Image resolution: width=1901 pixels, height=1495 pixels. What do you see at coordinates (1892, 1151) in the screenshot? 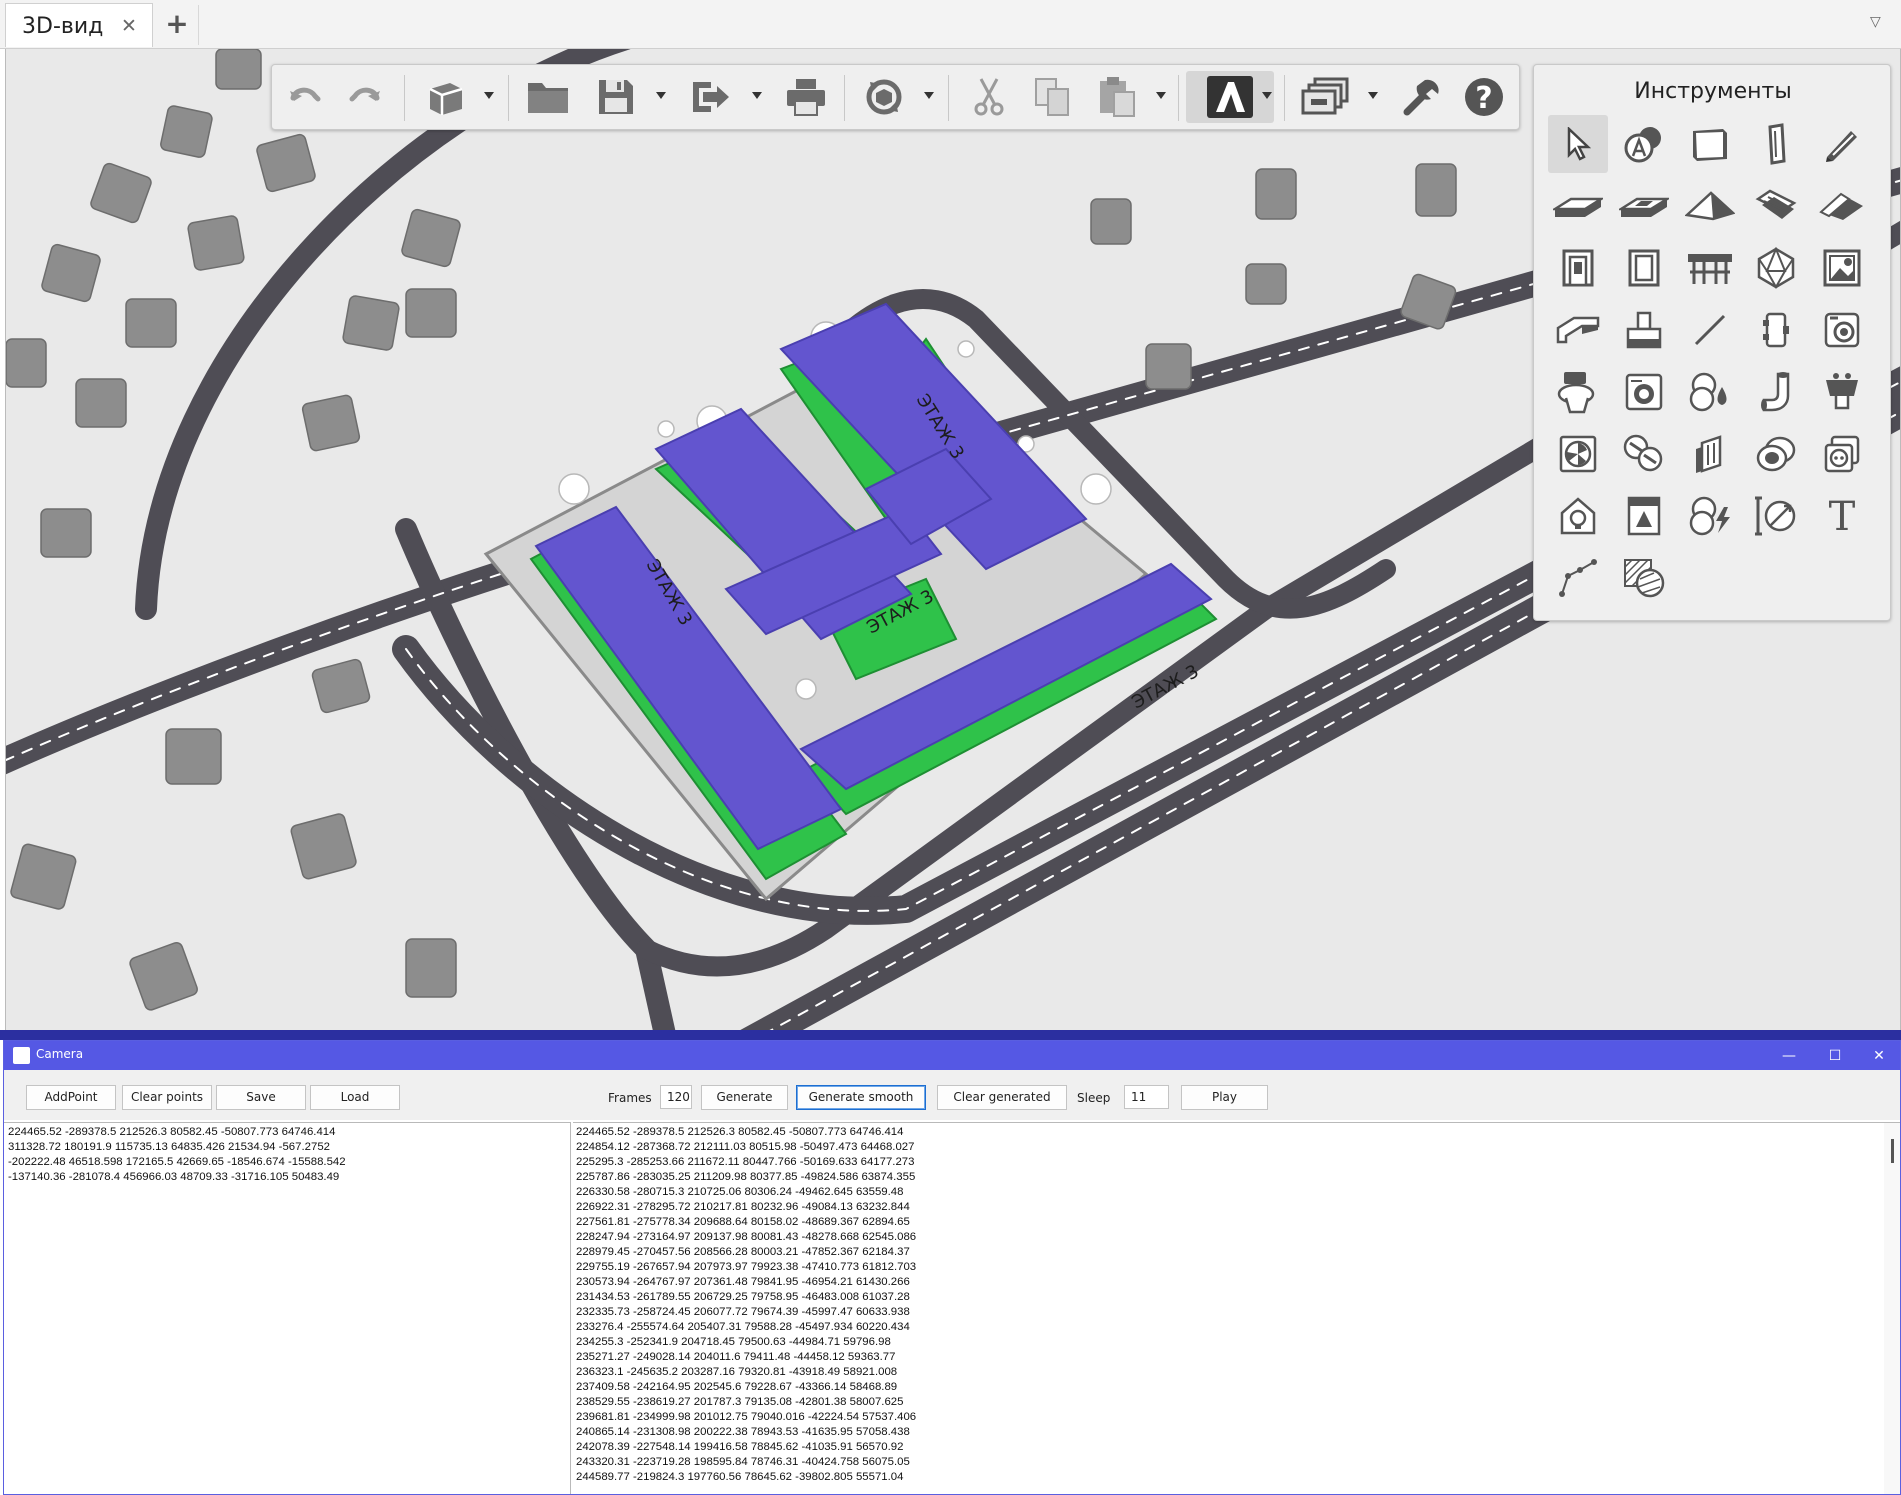
I see `scrollbar-thumb` at bounding box center [1892, 1151].